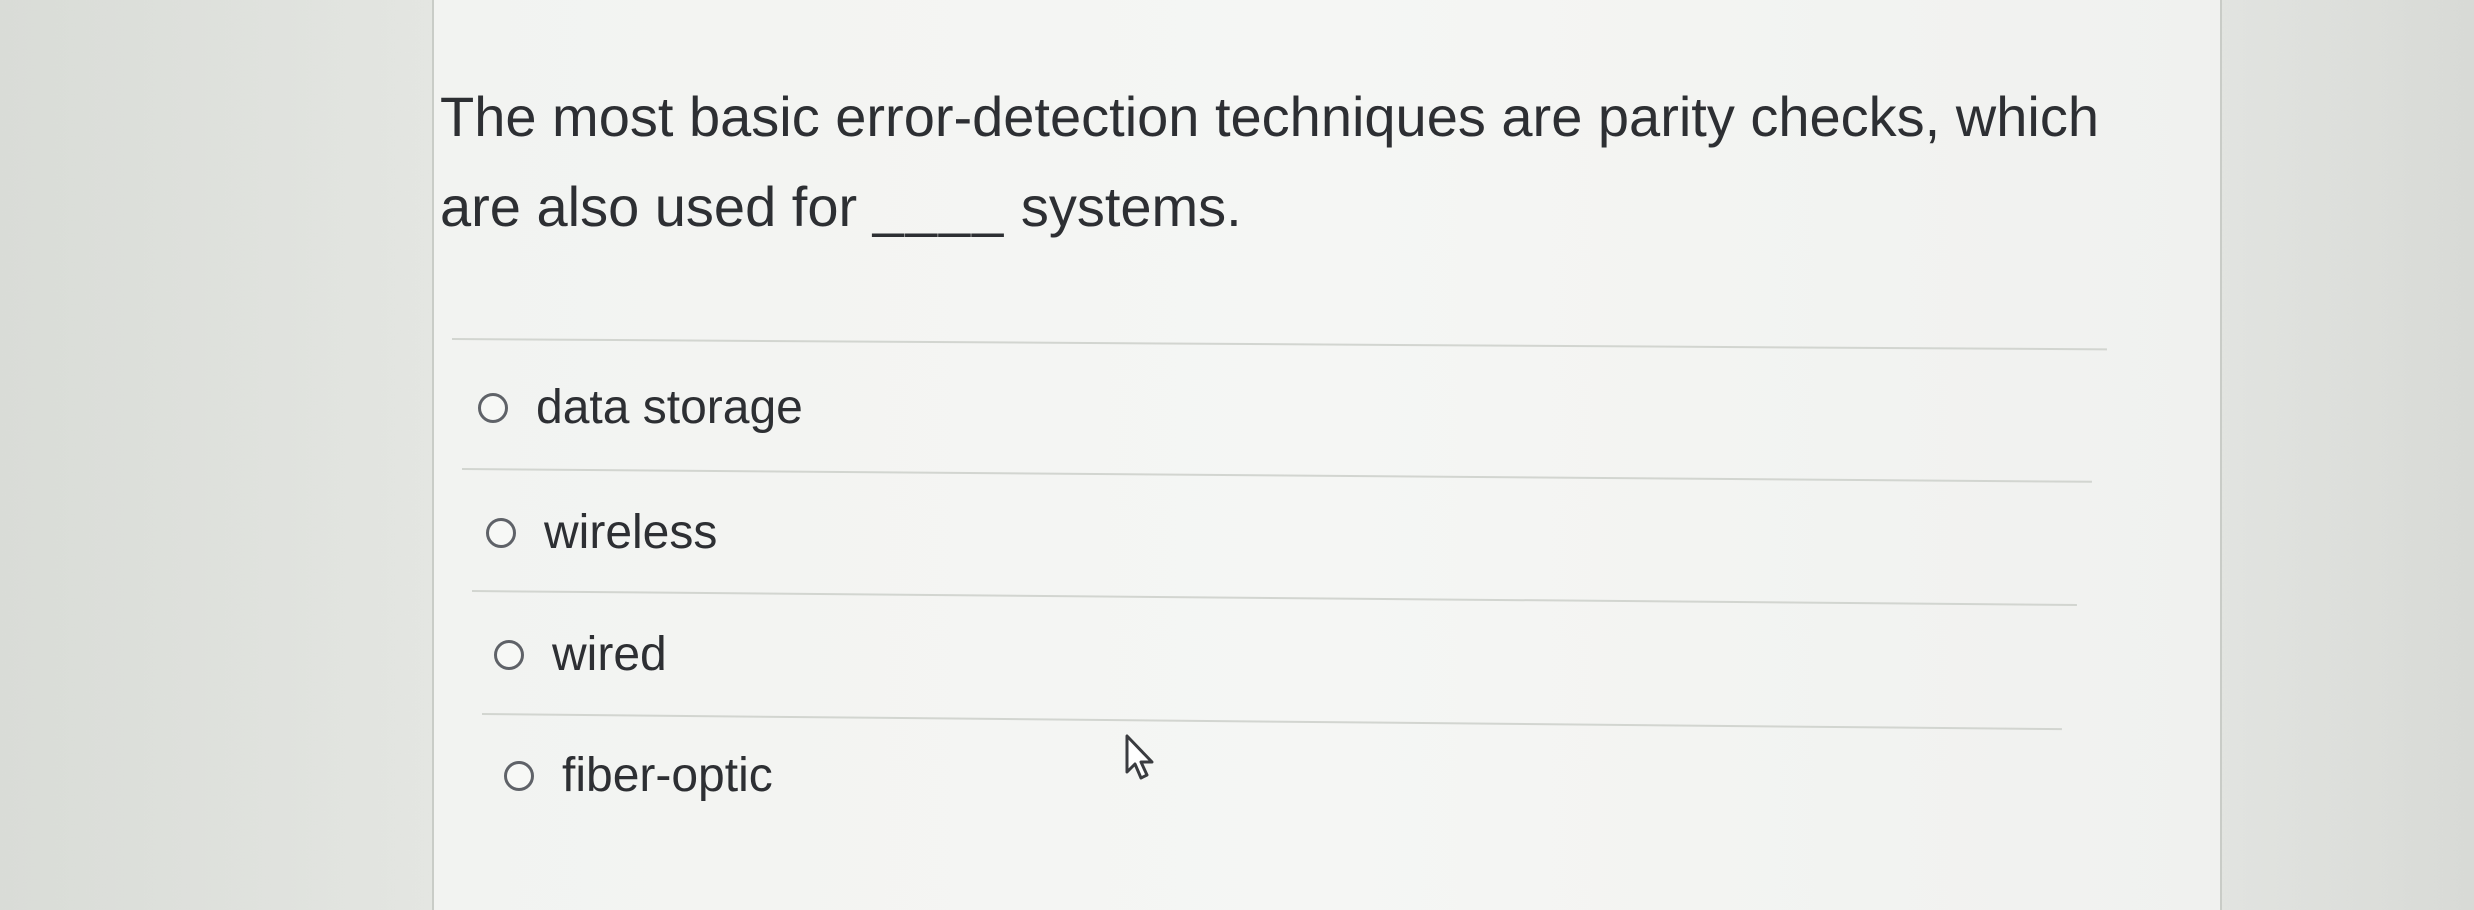  Describe the element at coordinates (1123, 206) in the screenshot. I see `question-text-after: systems.` at that location.